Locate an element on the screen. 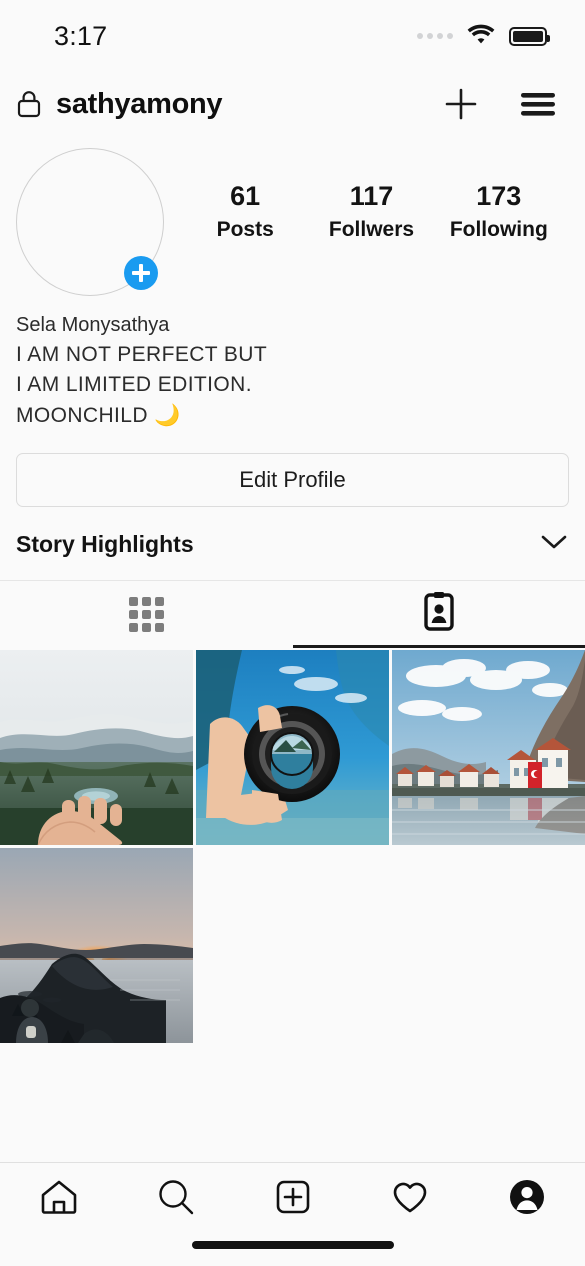 The width and height of the screenshot is (585, 1266). stat-following-value: 173 is located at coordinates (499, 196).